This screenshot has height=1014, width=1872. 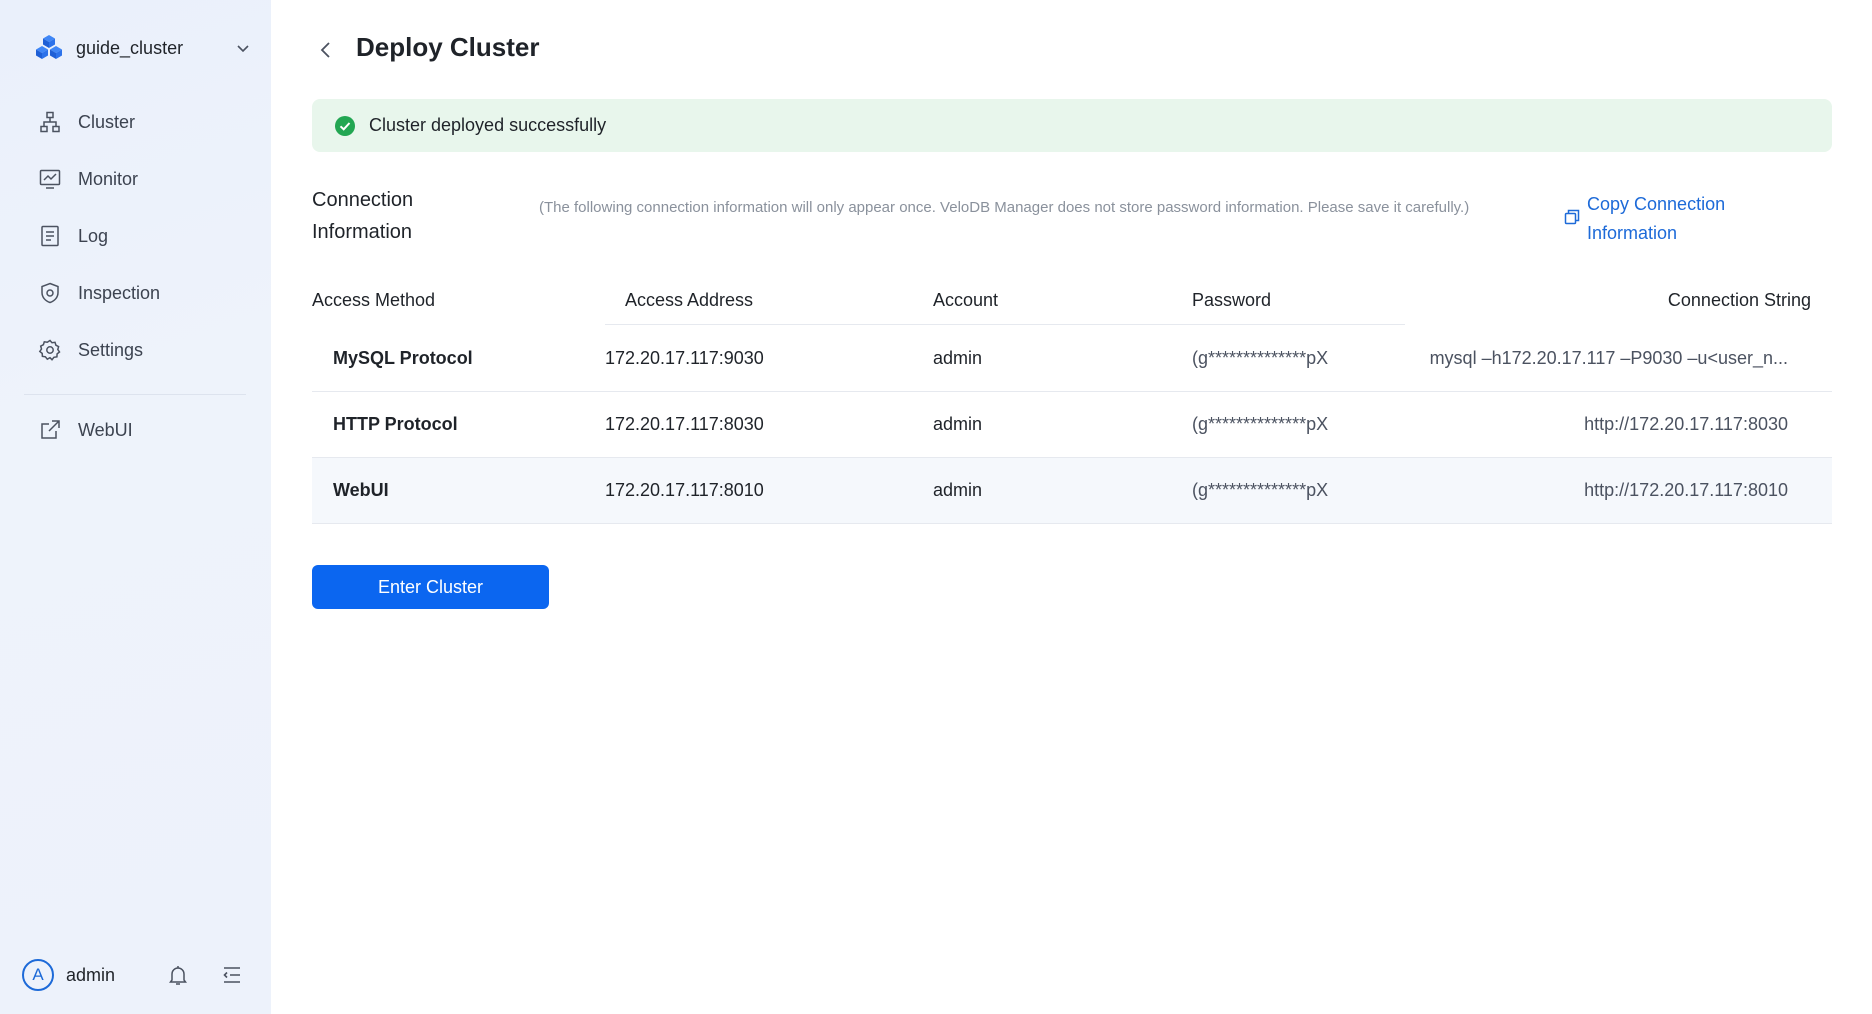 I want to click on success-check-icon, so click(x=345, y=125).